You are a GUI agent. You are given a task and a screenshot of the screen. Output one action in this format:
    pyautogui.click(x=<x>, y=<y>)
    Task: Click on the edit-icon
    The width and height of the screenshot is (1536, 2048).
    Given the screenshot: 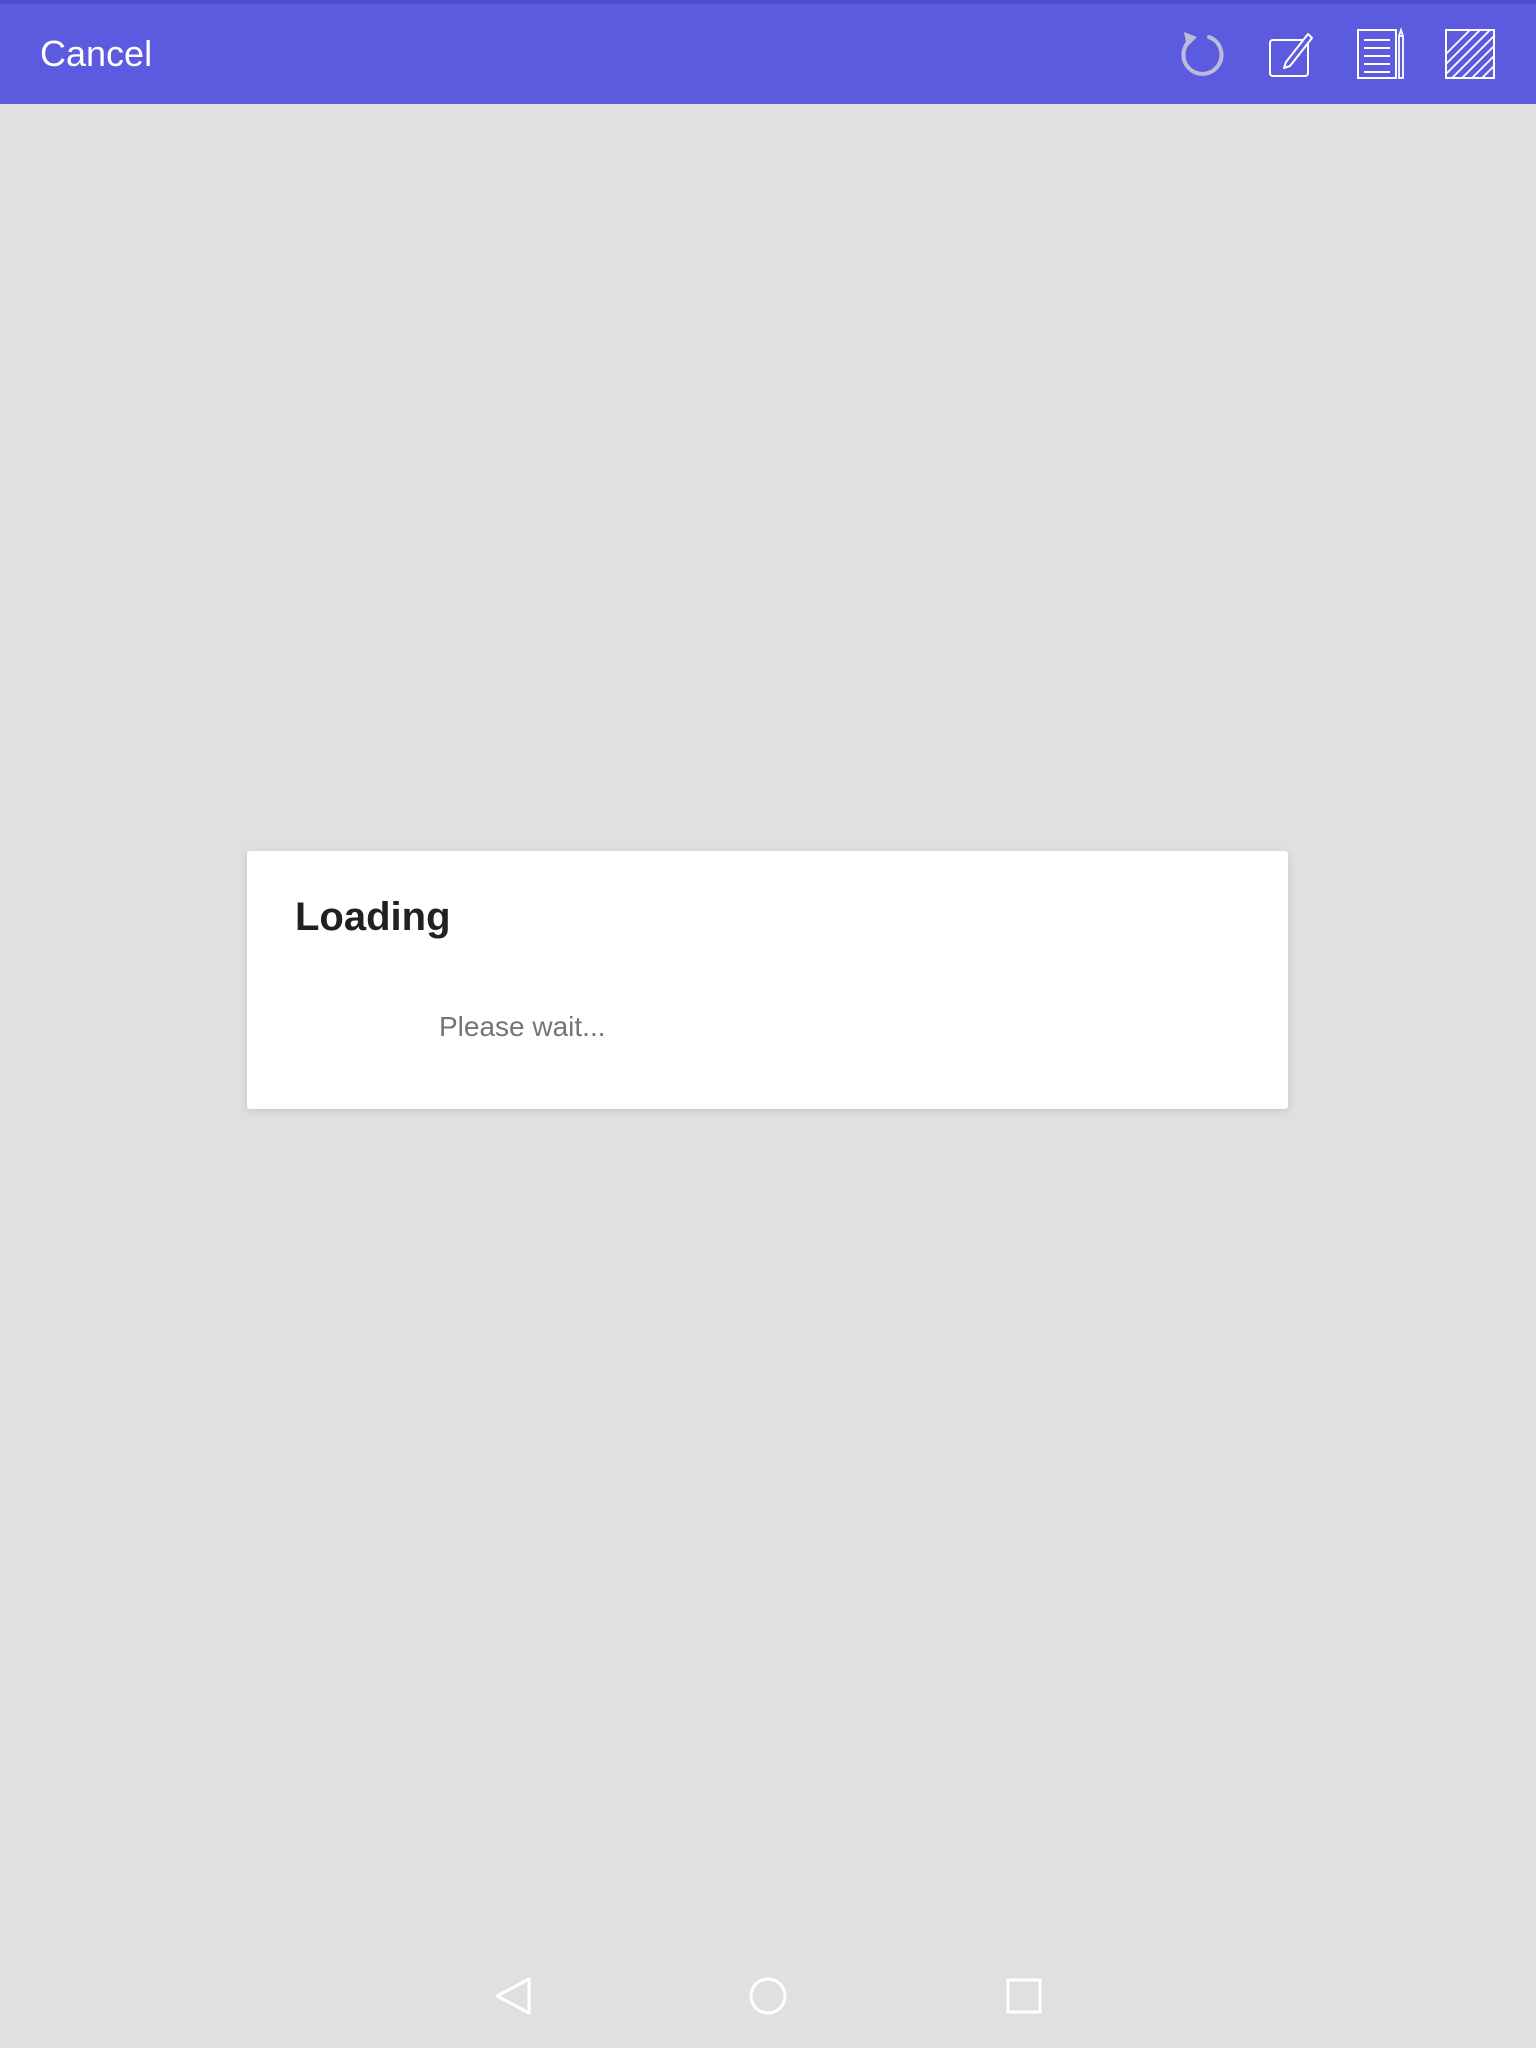 What is the action you would take?
    pyautogui.click(x=1290, y=54)
    